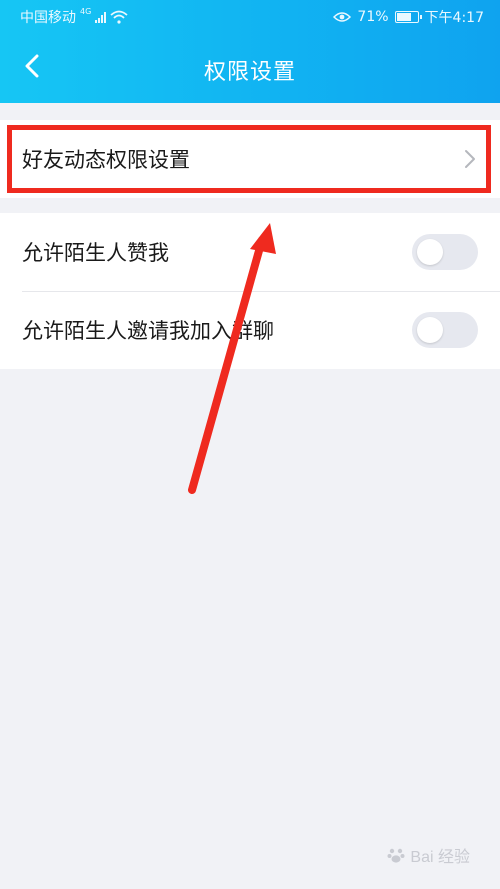  What do you see at coordinates (342, 17) in the screenshot?
I see `eye-comfort-icon` at bounding box center [342, 17].